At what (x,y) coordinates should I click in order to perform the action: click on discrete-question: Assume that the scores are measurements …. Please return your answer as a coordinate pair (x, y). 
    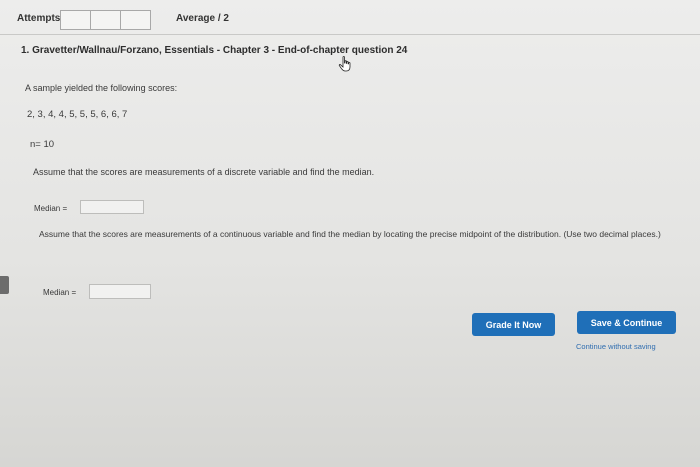
    Looking at the image, I should click on (204, 172).